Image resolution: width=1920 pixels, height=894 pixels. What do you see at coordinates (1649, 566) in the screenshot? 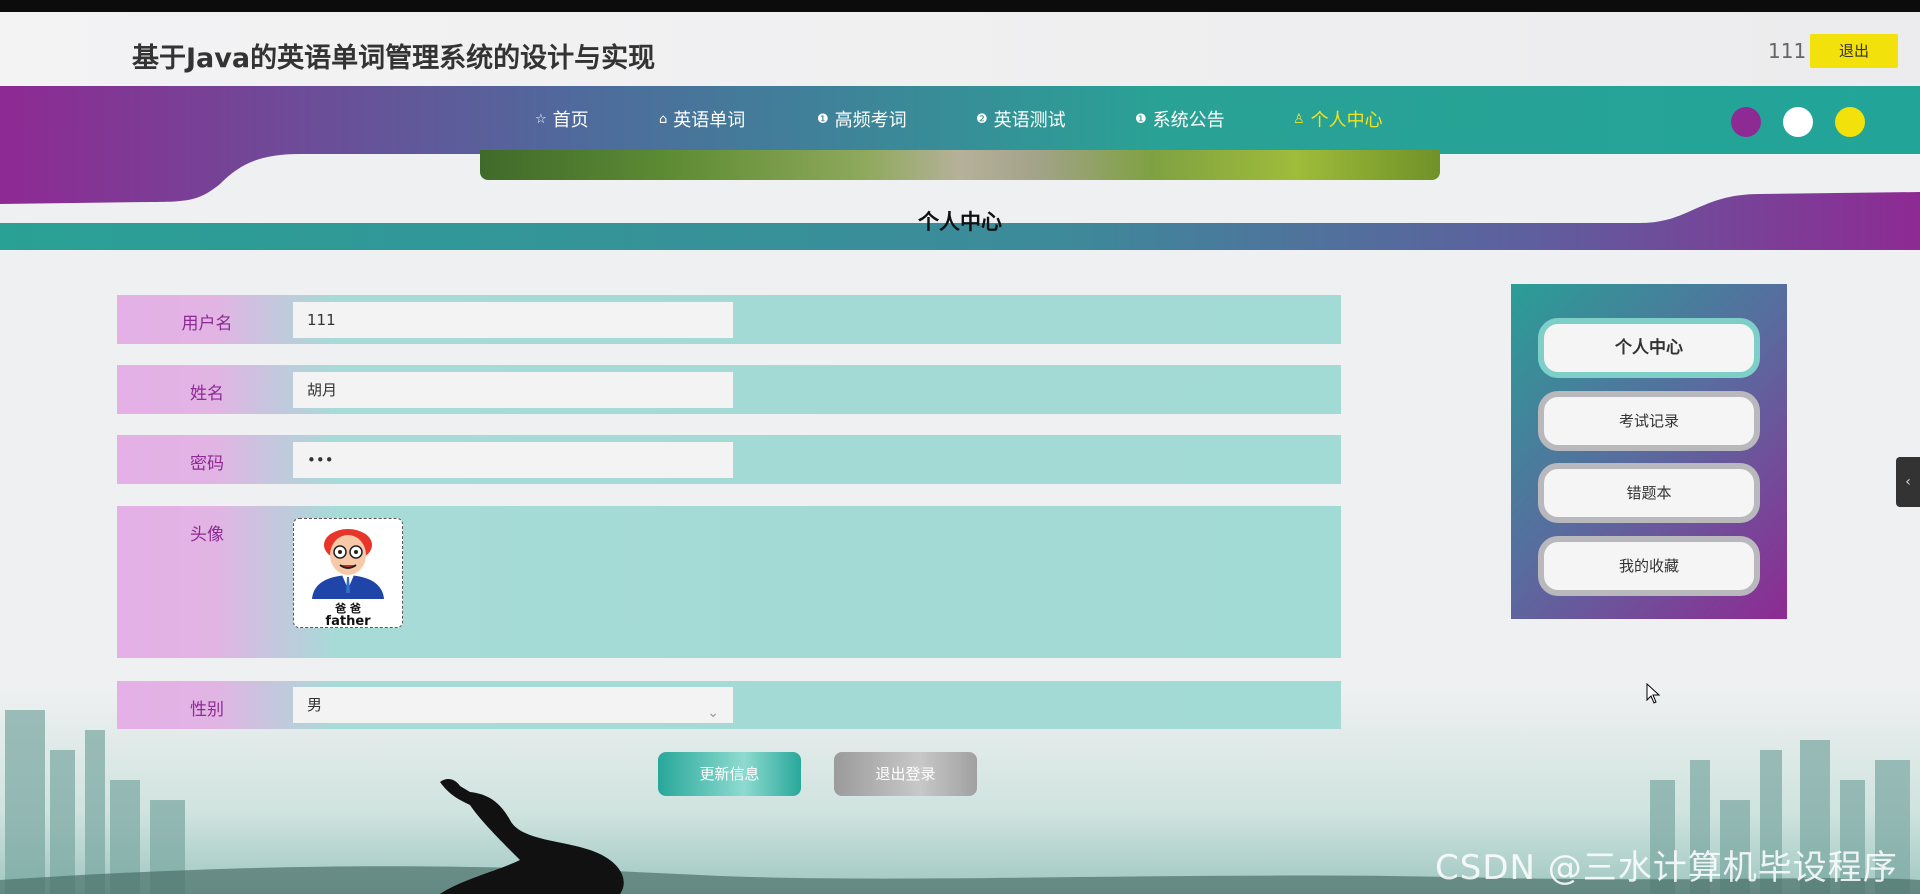
I see `sidebar-item-favorites: 我的收藏` at bounding box center [1649, 566].